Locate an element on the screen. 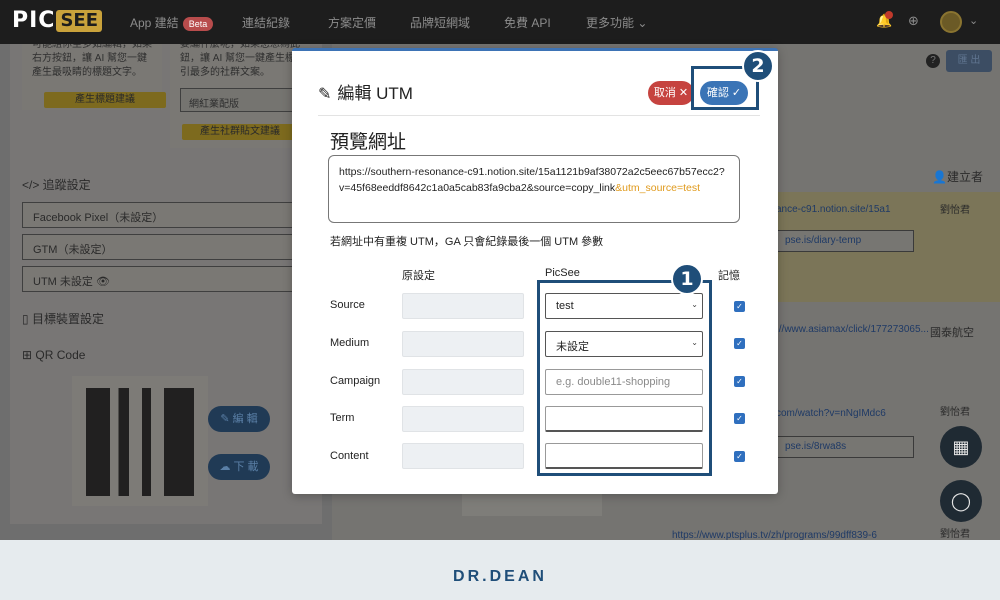 This screenshot has height=600, width=1000. user-menu-chevron-icon: ⌄ is located at coordinates (973, 20).